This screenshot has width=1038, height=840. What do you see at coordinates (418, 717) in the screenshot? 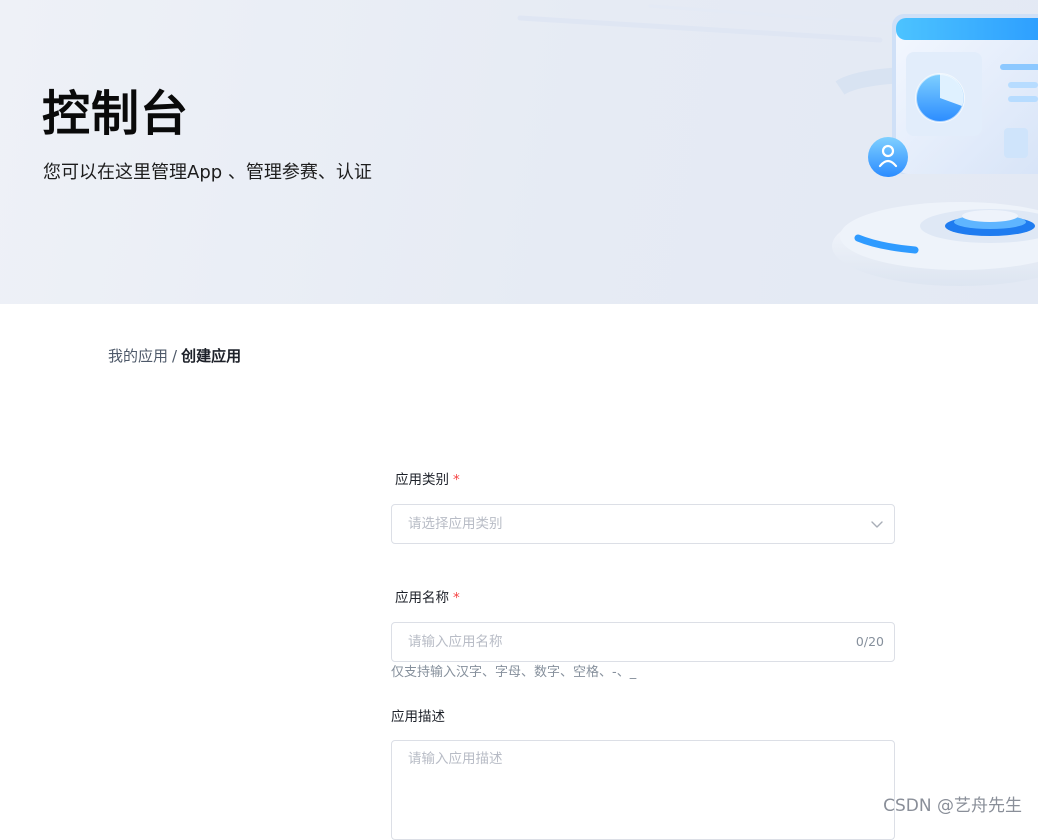
I see `description-label: 应用描述` at bounding box center [418, 717].